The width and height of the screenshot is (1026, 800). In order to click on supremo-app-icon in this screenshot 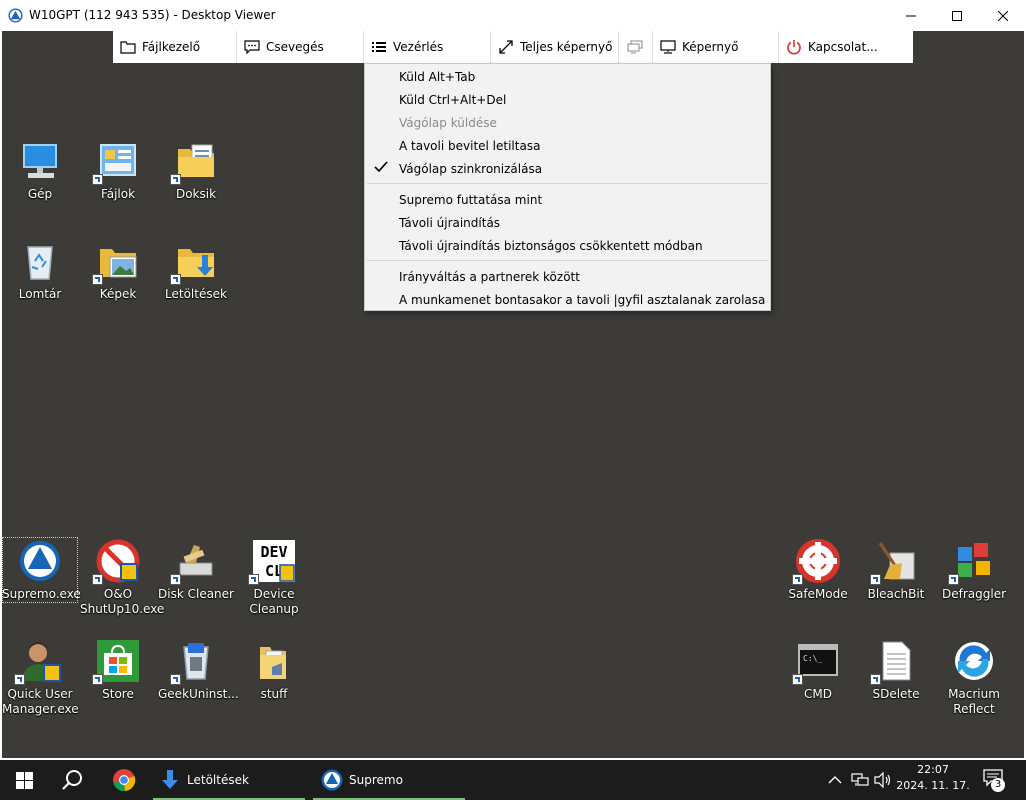, I will do `click(15, 15)`.